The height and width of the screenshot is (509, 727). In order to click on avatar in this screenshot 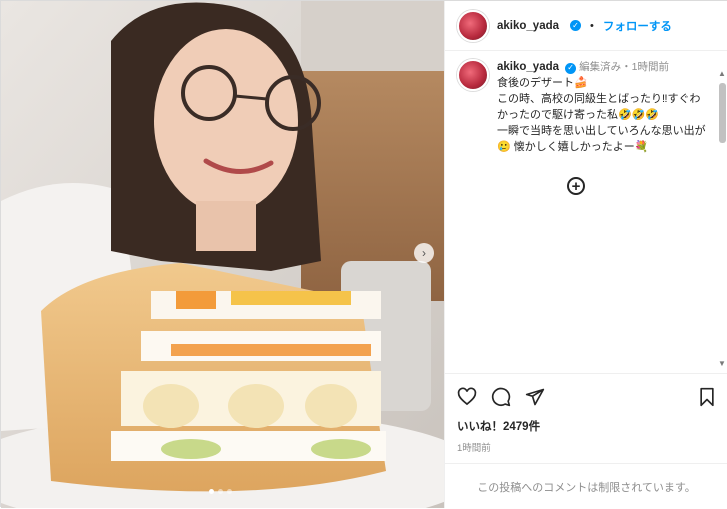, I will do `click(473, 25)`.